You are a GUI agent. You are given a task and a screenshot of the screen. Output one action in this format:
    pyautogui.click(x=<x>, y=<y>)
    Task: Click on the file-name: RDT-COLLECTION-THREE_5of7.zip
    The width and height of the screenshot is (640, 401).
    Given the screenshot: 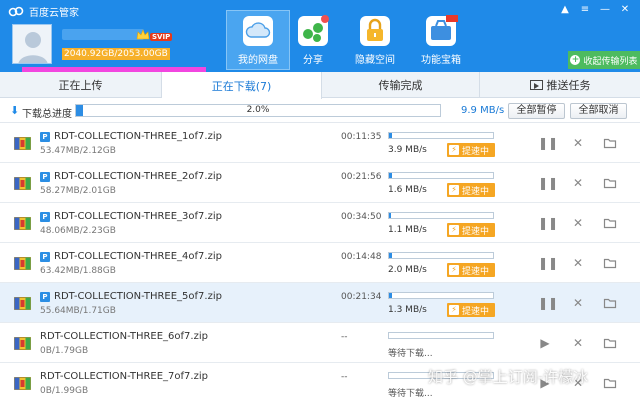 What is the action you would take?
    pyautogui.click(x=138, y=296)
    